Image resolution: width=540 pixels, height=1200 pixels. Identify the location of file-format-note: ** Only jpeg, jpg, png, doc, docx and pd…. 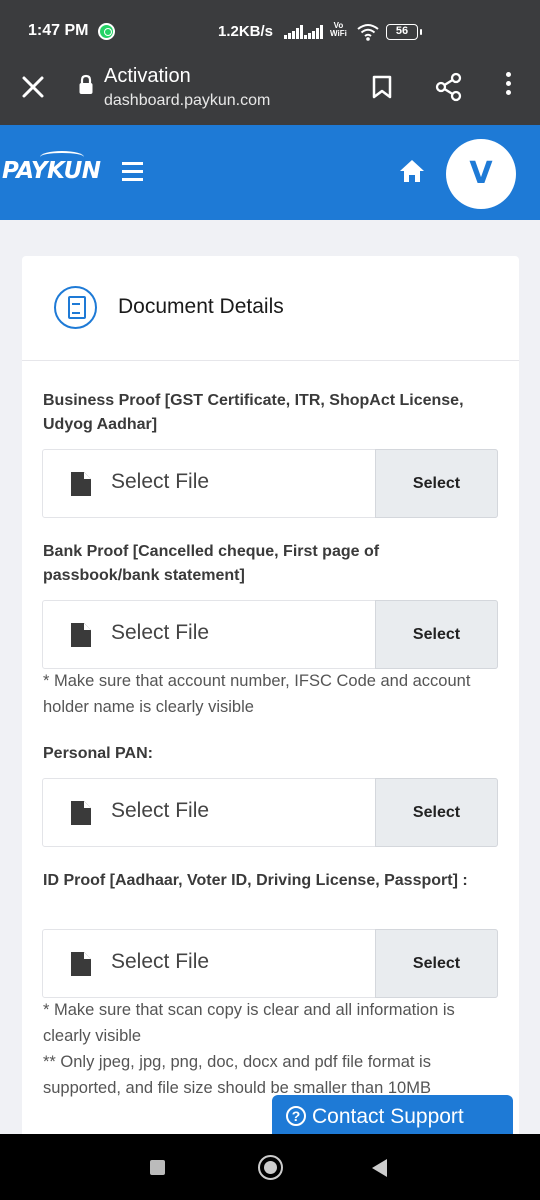
(237, 1075).